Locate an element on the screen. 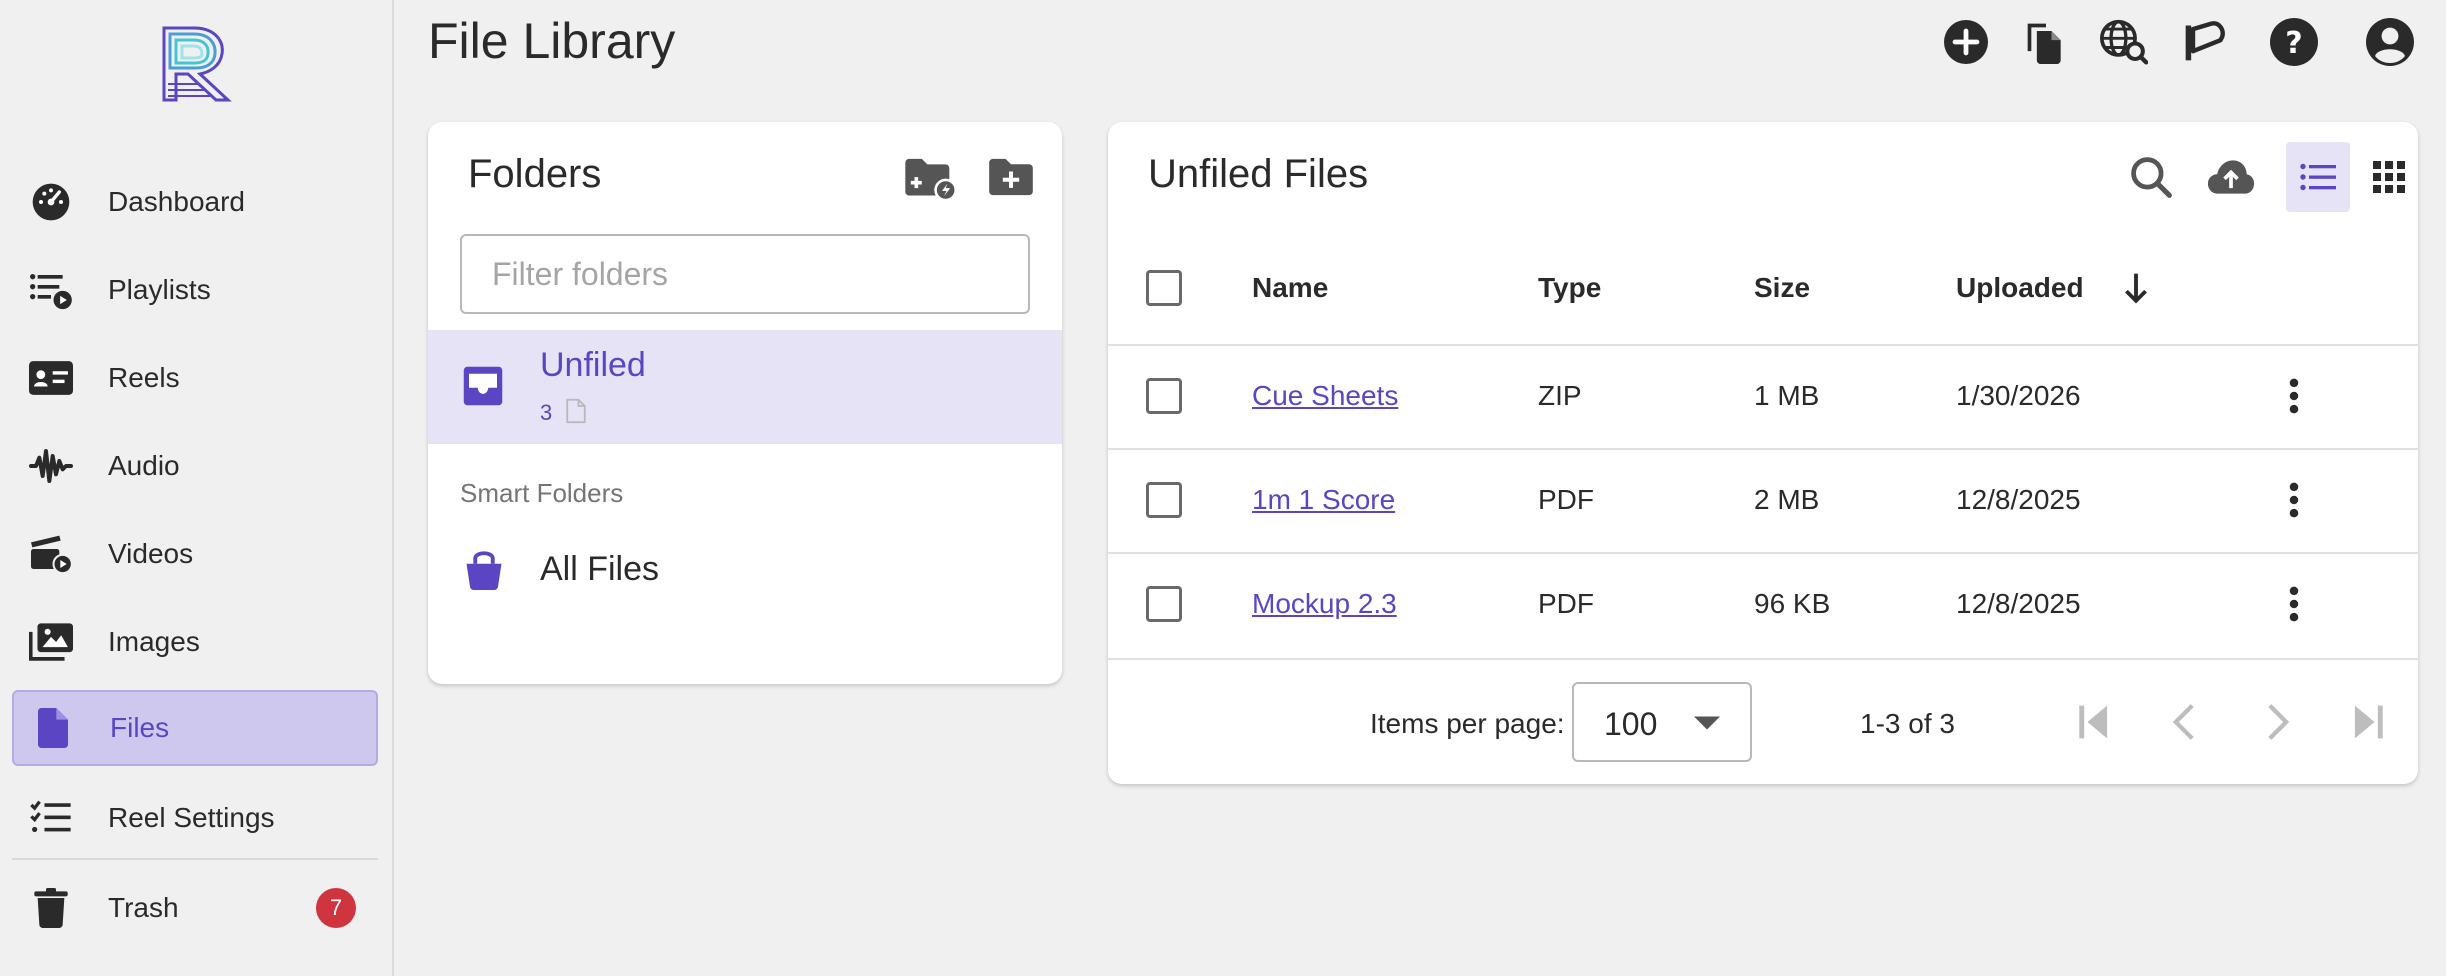  select-all-checkbox is located at coordinates (1164, 288).